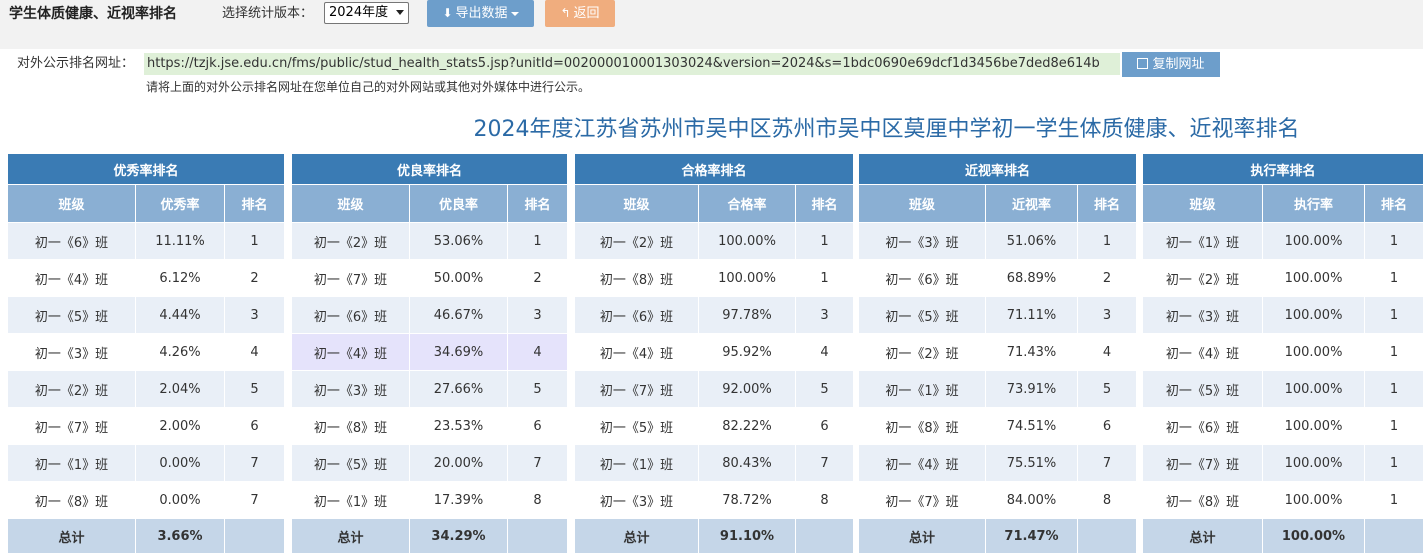 Image resolution: width=1423 pixels, height=559 pixels. Describe the element at coordinates (146, 278) in the screenshot. I see `table-row: 初一《4》班 6.12% 2` at that location.